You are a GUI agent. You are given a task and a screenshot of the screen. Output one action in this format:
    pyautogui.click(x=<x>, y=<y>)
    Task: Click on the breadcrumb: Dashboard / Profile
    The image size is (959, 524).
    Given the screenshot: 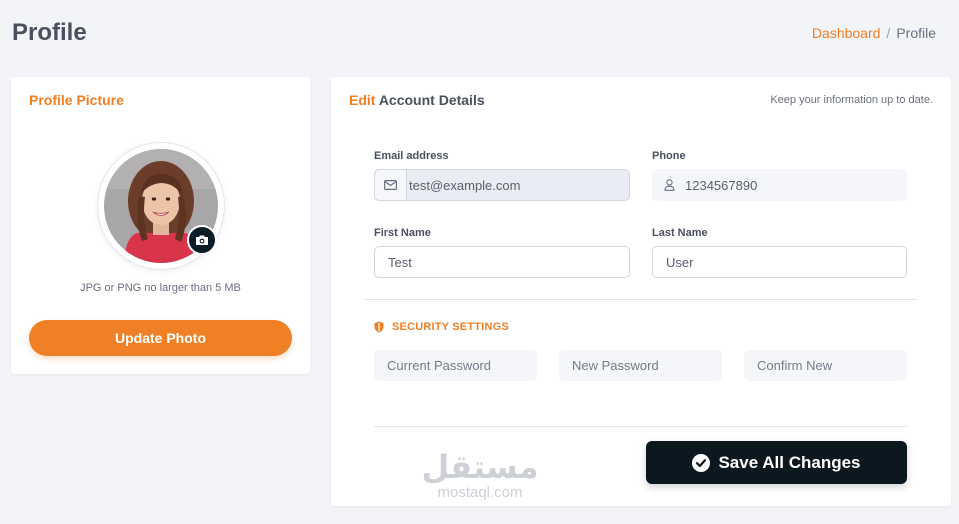 What is the action you would take?
    pyautogui.click(x=874, y=33)
    